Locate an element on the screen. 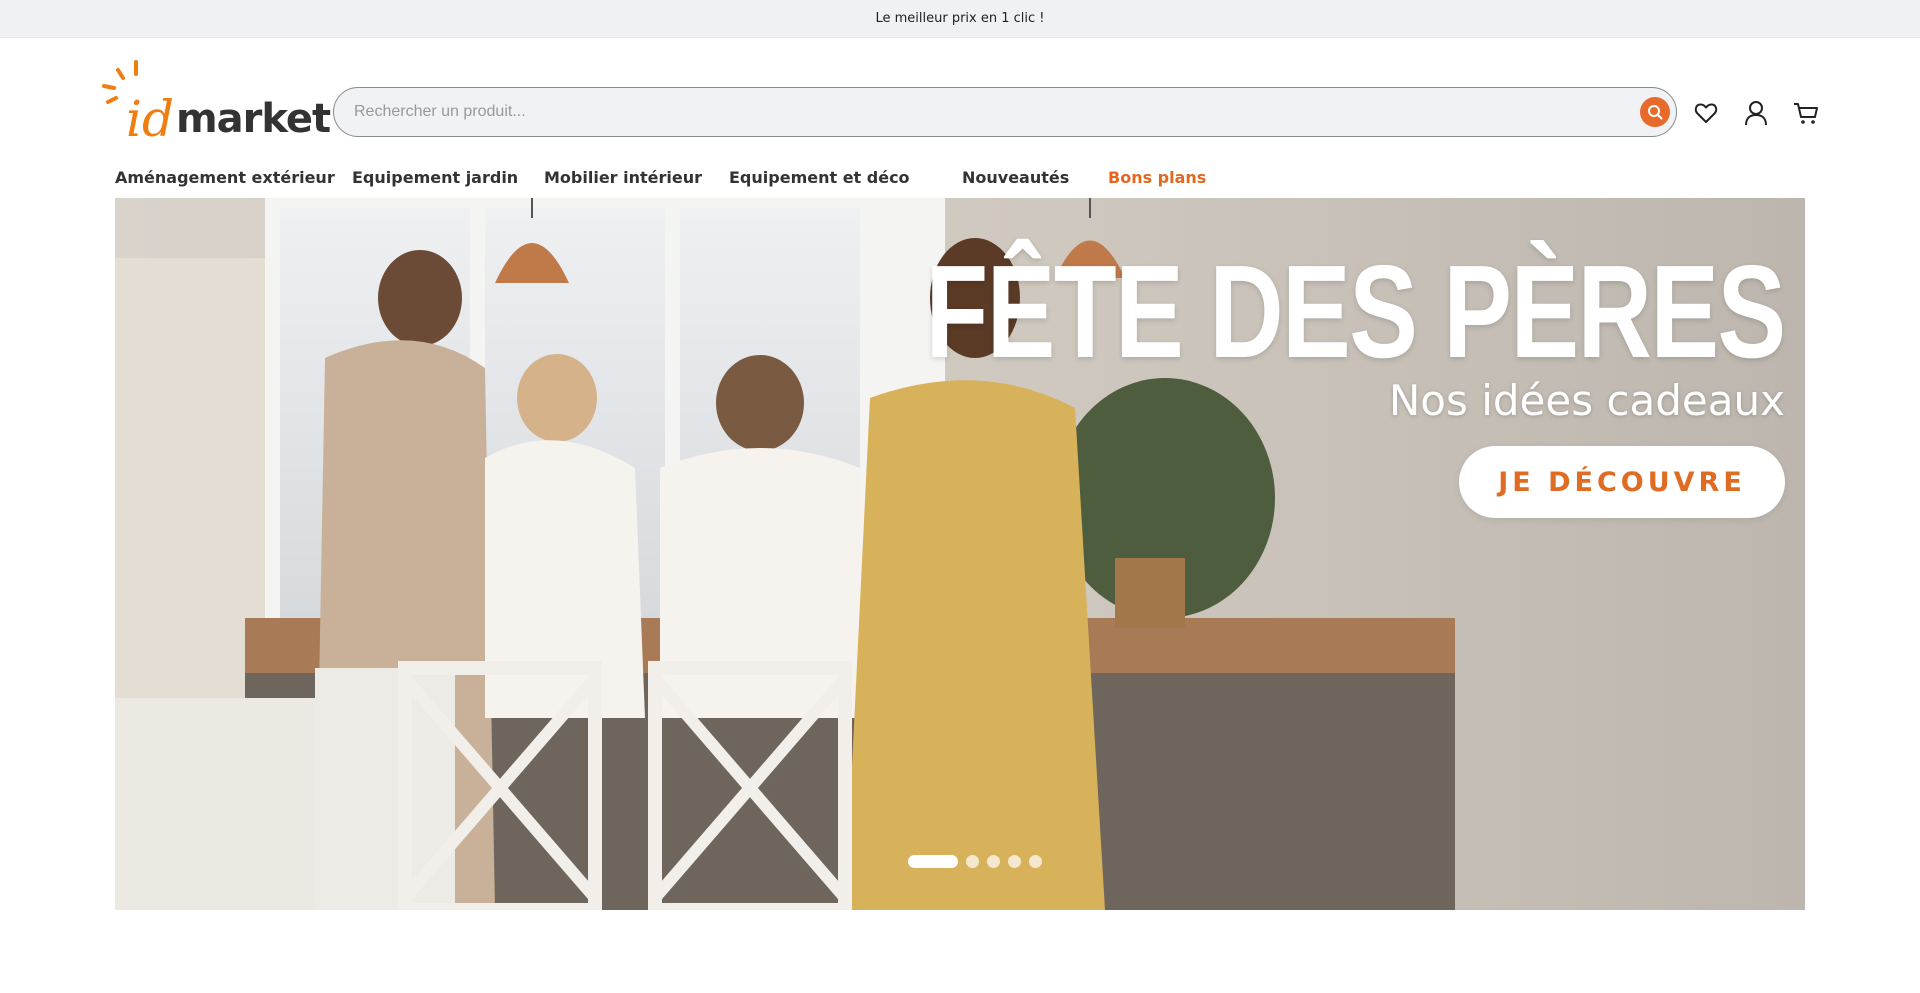  wishlist-button is located at coordinates (1706, 113).